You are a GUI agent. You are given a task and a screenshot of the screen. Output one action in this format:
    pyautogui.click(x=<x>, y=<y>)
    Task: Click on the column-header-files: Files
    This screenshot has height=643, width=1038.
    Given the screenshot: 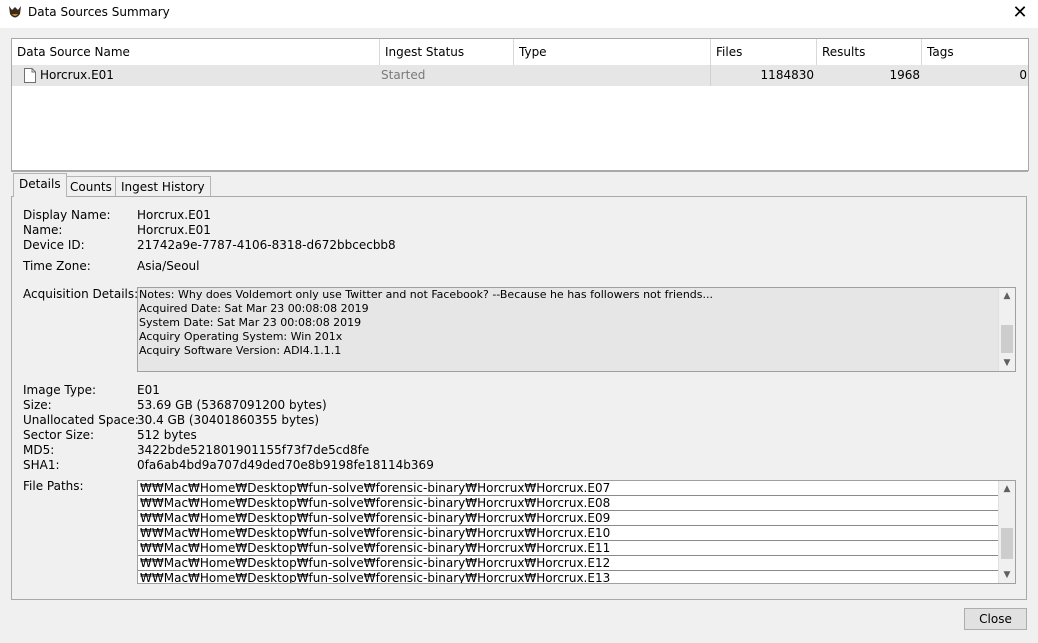 What is the action you would take?
    pyautogui.click(x=764, y=52)
    